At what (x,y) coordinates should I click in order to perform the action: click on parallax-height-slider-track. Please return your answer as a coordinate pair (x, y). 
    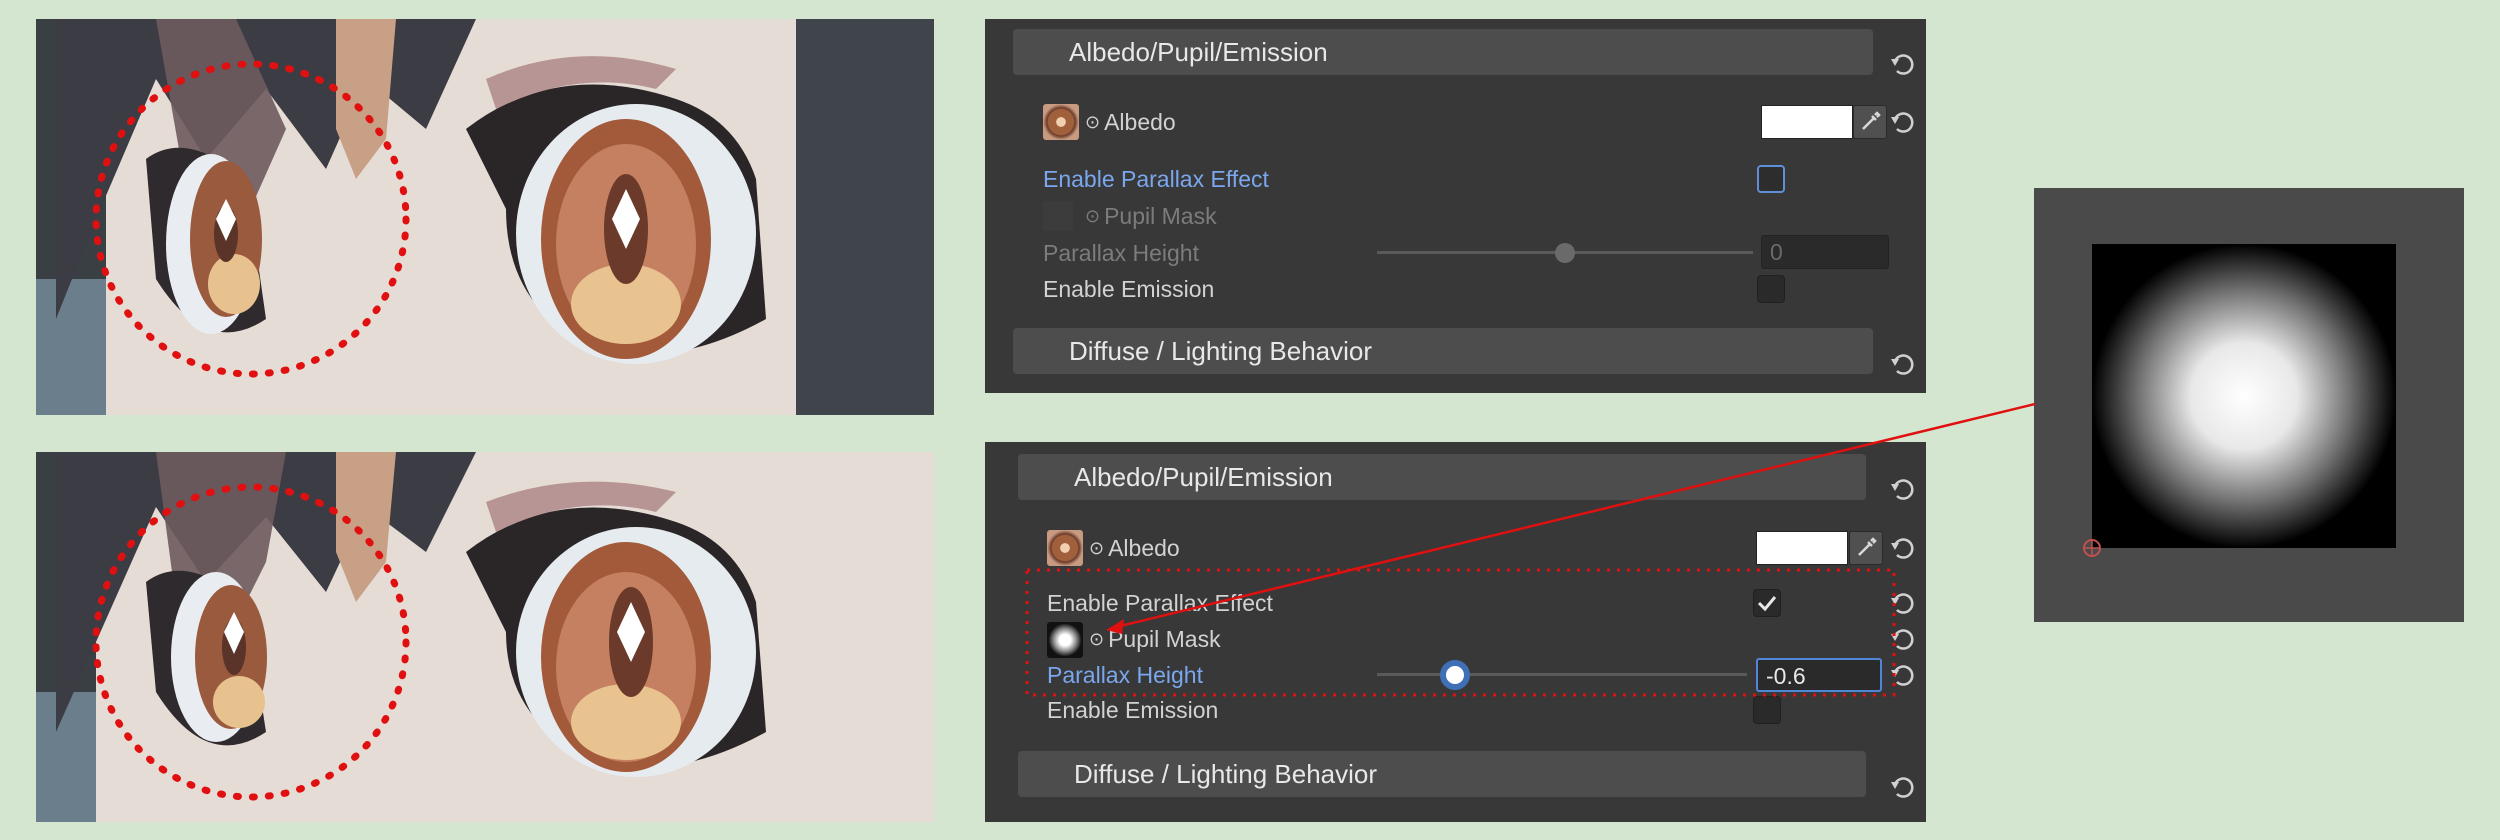
    Looking at the image, I should click on (1562, 674).